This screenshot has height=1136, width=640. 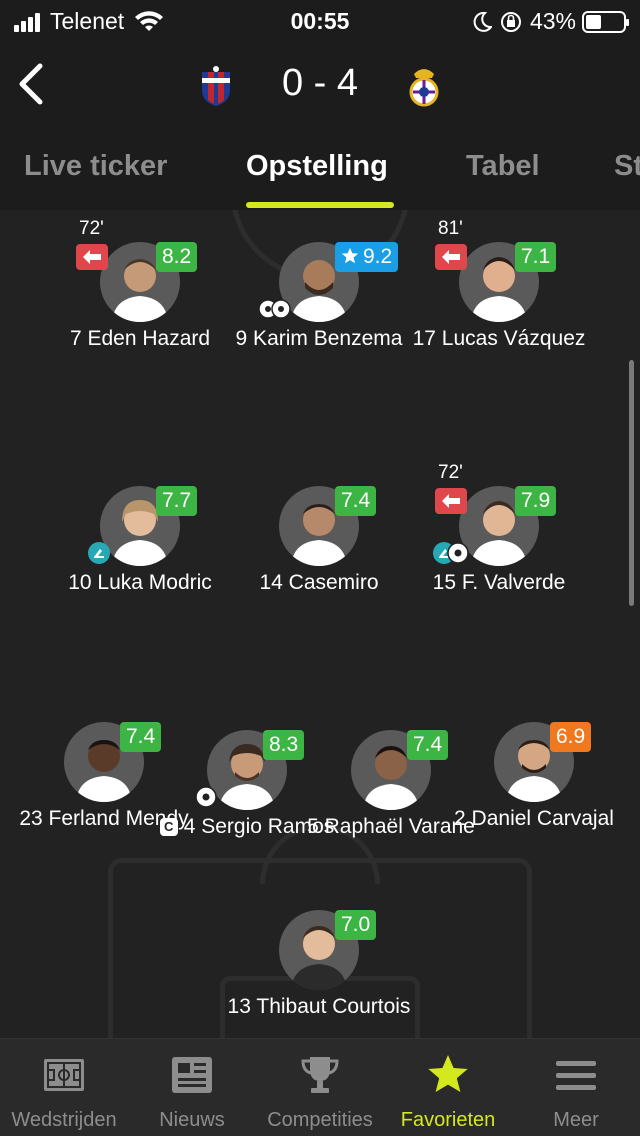 What do you see at coordinates (499, 582) in the screenshot?
I see `player-name: 15 F. Valverde` at bounding box center [499, 582].